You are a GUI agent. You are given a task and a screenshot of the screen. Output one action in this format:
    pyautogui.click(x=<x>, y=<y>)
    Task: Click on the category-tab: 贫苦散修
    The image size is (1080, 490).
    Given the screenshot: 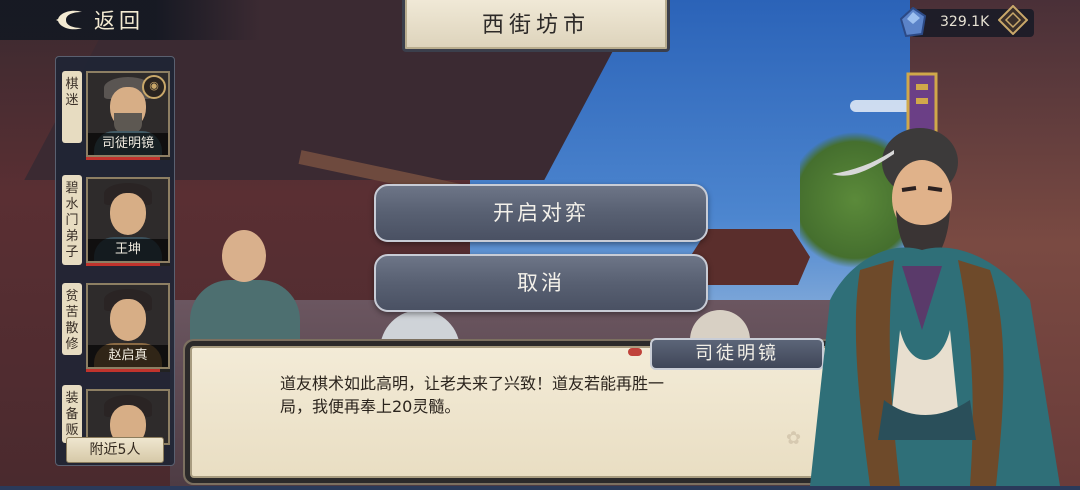 What is the action you would take?
    pyautogui.click(x=72, y=319)
    